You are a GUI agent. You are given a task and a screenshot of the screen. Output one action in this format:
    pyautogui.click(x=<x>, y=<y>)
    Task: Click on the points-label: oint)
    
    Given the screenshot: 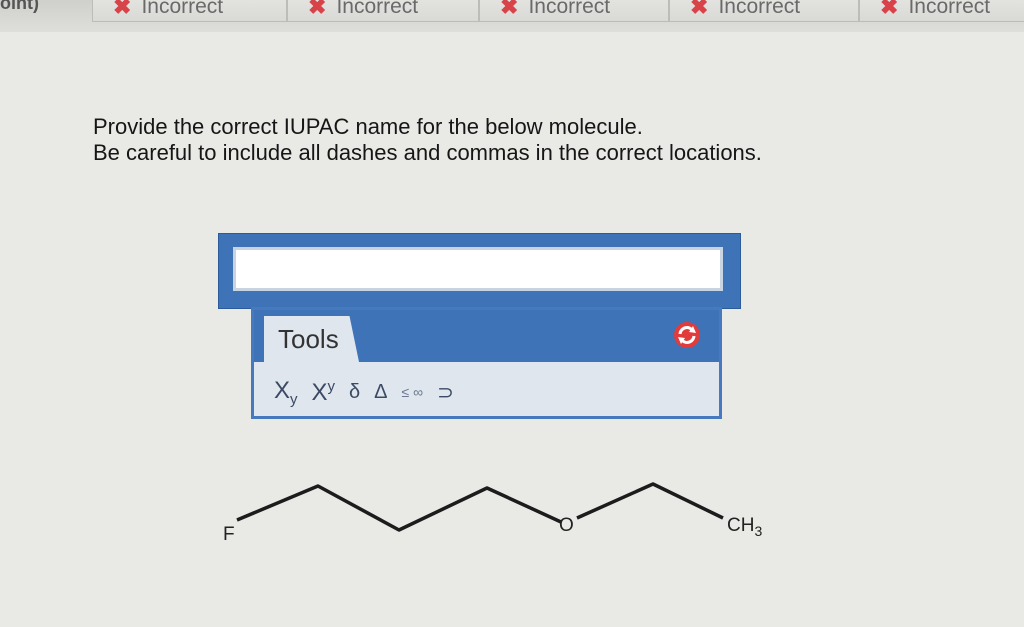 What is the action you would take?
    pyautogui.click(x=19, y=6)
    